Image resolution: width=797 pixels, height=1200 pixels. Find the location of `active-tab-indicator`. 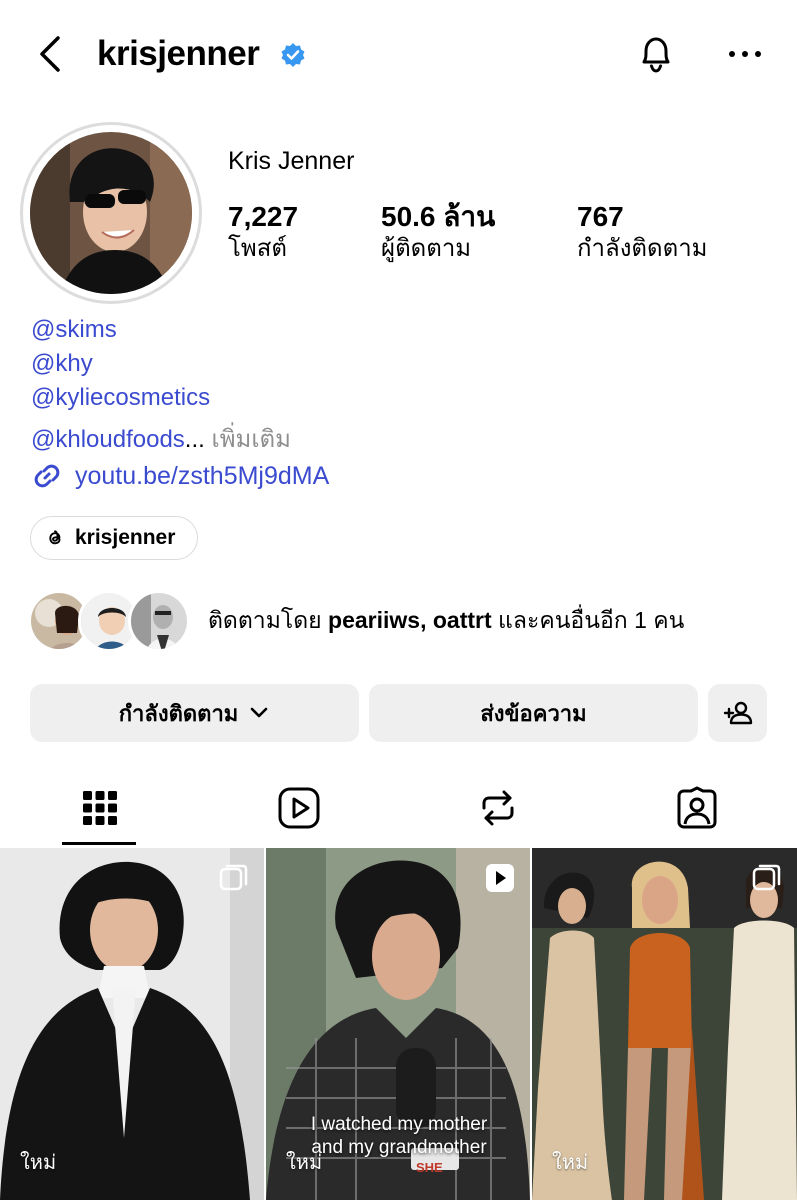

active-tab-indicator is located at coordinates (99, 843).